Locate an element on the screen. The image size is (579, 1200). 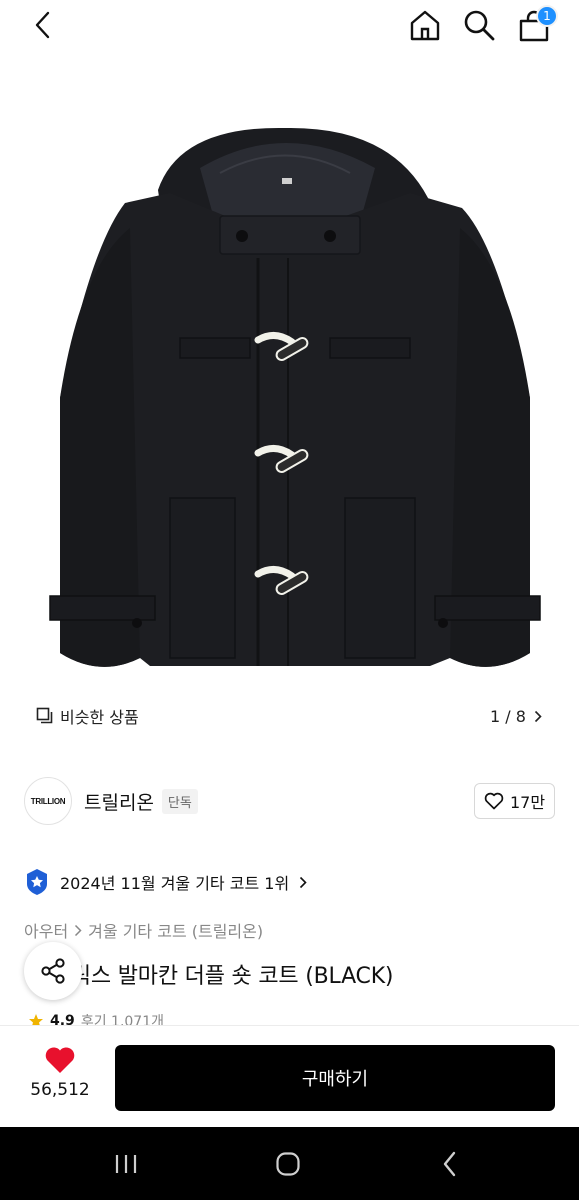
cart-count-badge: 1 is located at coordinates (547, 16).